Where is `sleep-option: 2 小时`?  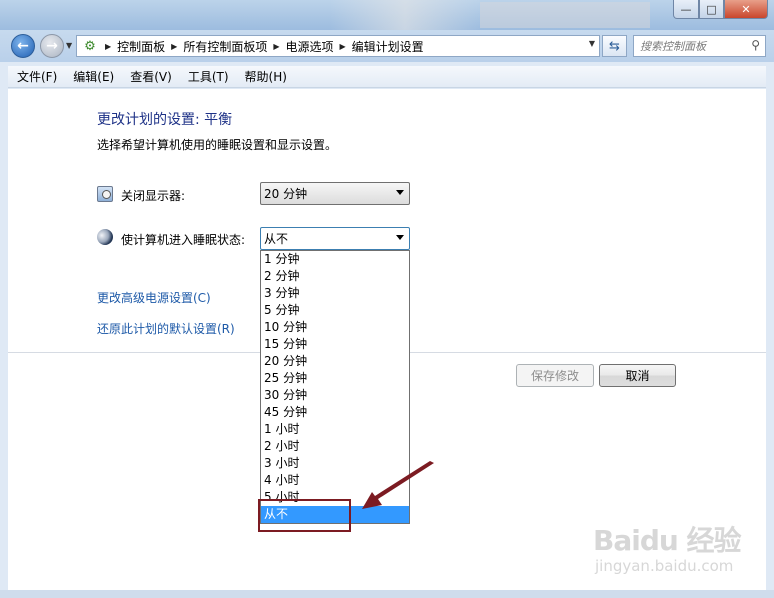
sleep-option: 2 小时 is located at coordinates (335, 446).